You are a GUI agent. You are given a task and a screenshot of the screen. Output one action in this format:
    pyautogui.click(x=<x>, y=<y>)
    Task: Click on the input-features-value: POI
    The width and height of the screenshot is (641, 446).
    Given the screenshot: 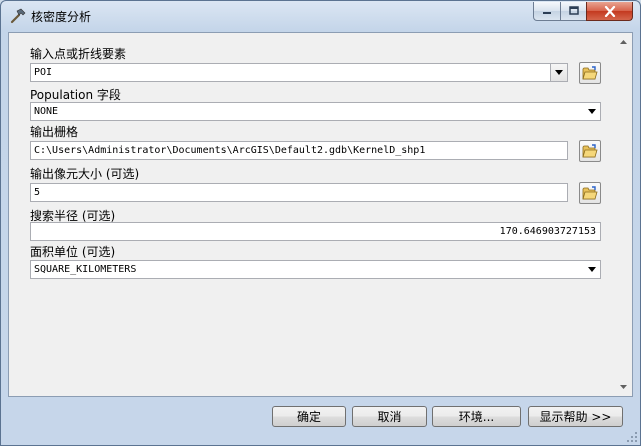 What is the action you would take?
    pyautogui.click(x=43, y=72)
    